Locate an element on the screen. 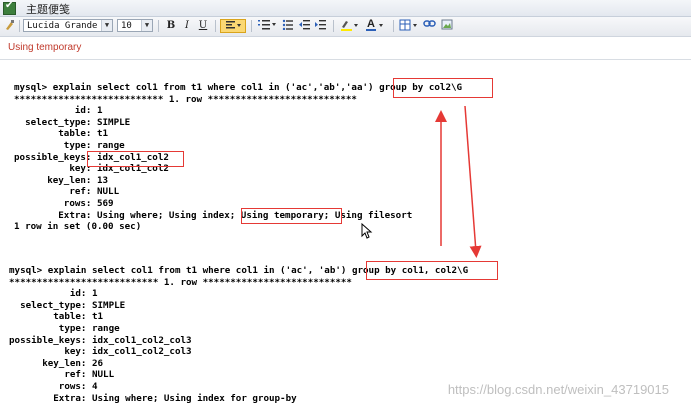 Image resolution: width=691 pixels, height=409 pixels. align-left-button is located at coordinates (233, 26).